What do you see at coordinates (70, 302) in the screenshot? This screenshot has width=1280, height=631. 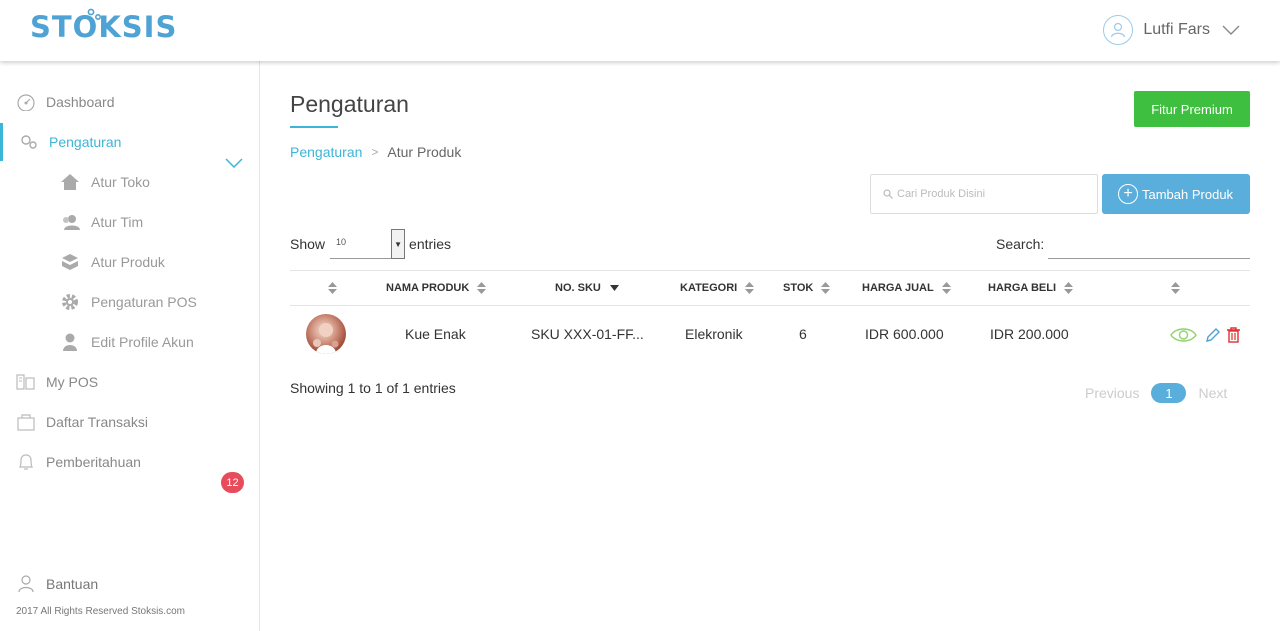 I see `gear-icon` at bounding box center [70, 302].